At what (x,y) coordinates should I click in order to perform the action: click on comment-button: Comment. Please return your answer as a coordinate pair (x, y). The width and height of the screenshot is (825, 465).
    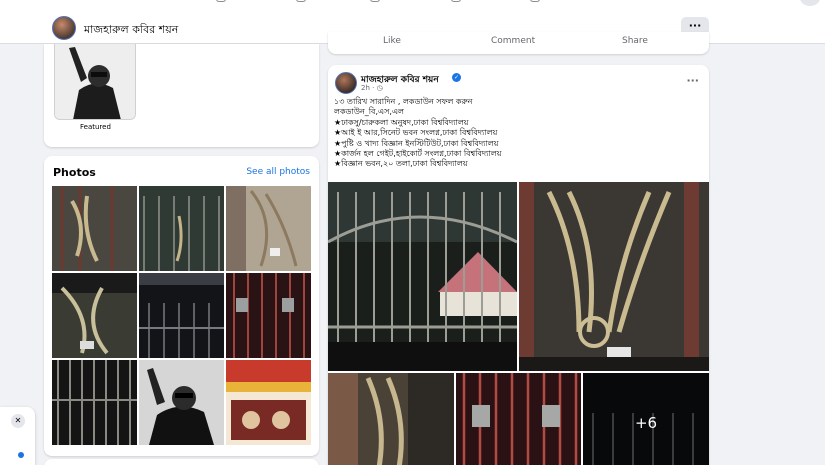
    Looking at the image, I should click on (513, 41).